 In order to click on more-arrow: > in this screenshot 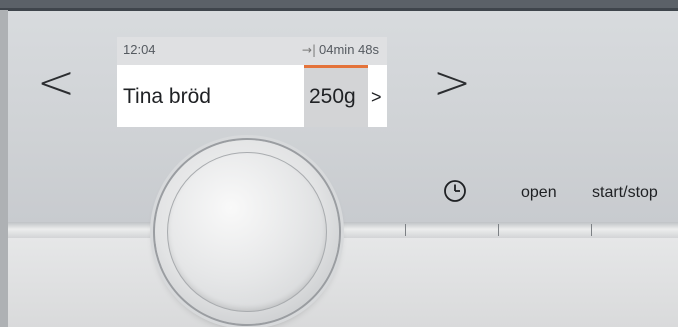, I will do `click(376, 97)`.